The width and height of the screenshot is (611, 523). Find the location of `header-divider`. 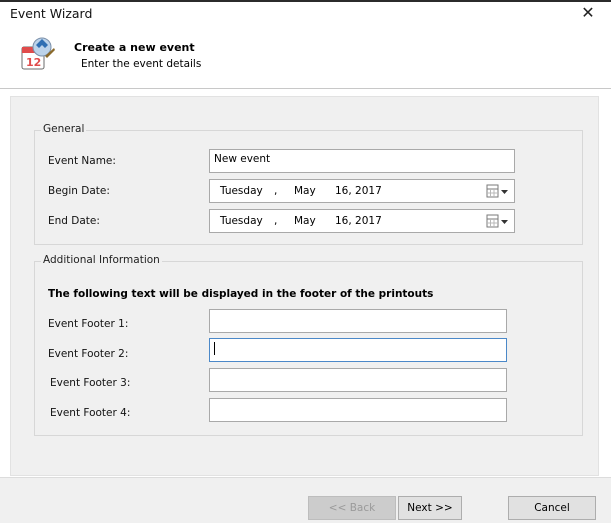

header-divider is located at coordinates (305, 88).